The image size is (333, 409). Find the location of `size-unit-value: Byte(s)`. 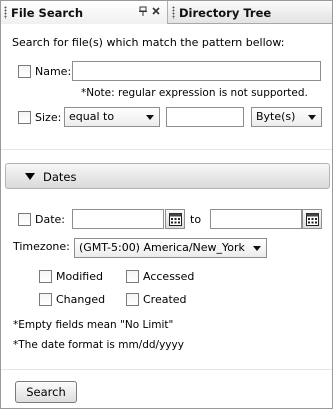

size-unit-value: Byte(s) is located at coordinates (276, 116).